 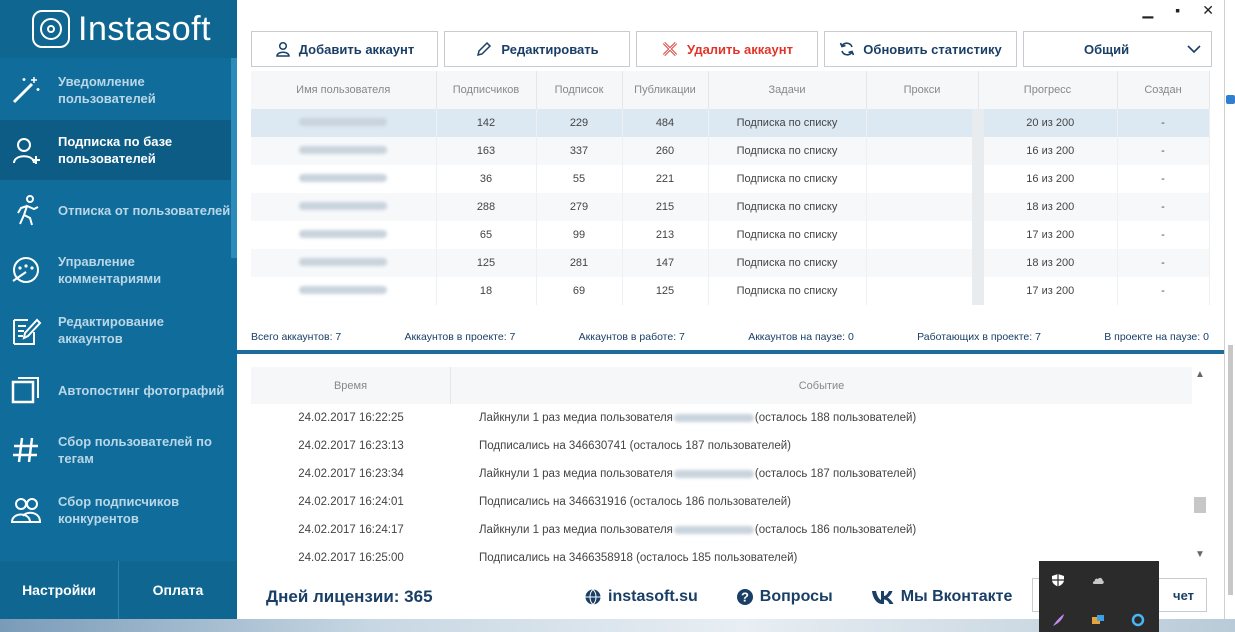 I want to click on close-icon: ✕, so click(x=1208, y=10).